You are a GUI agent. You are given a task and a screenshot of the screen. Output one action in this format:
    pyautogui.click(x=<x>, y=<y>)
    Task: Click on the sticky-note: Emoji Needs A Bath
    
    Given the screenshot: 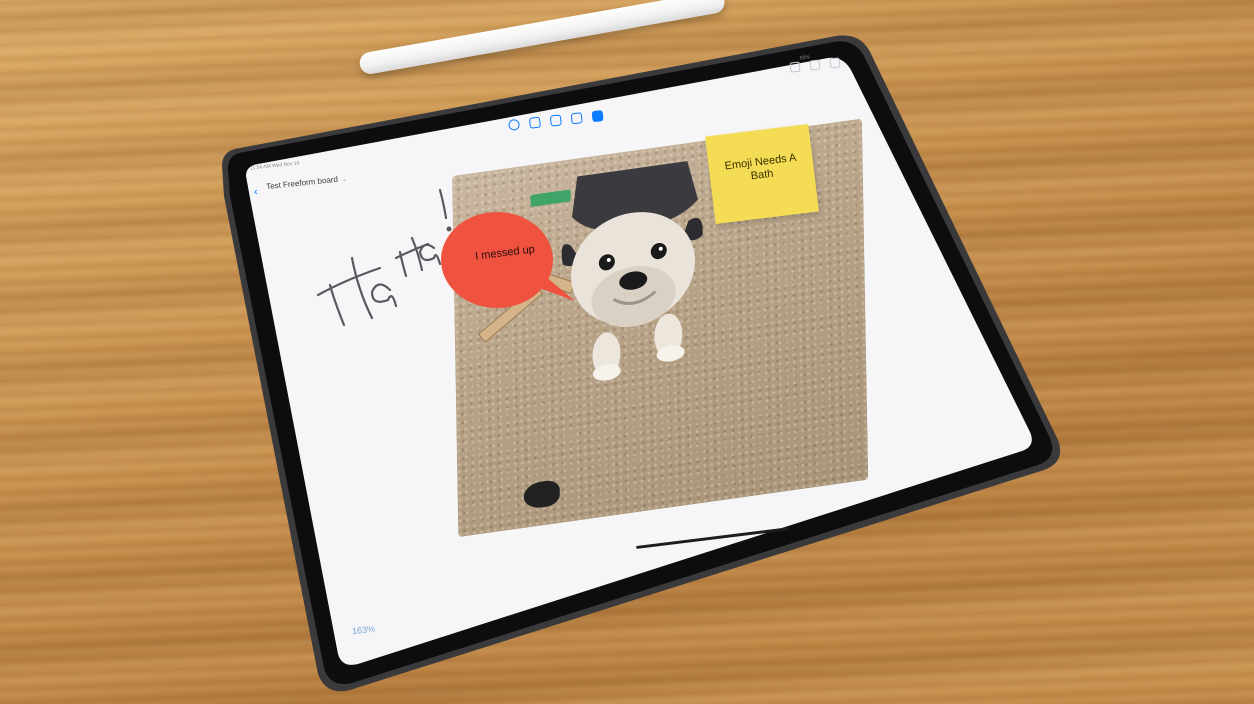 What is the action you would take?
    pyautogui.click(x=762, y=174)
    